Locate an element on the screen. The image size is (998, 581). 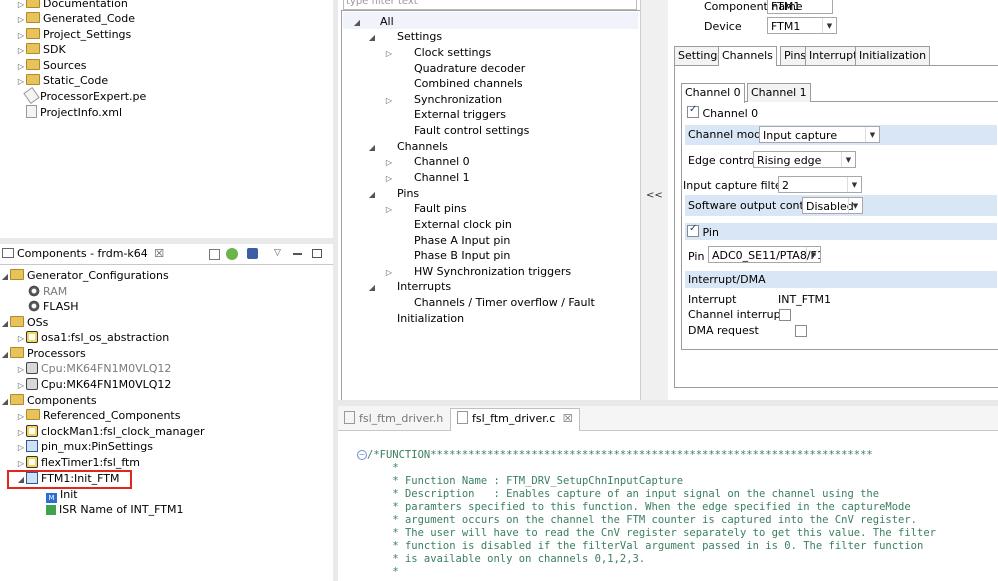
editor-tab-h: fsl_ftm_driver.h is located at coordinates (393, 419).